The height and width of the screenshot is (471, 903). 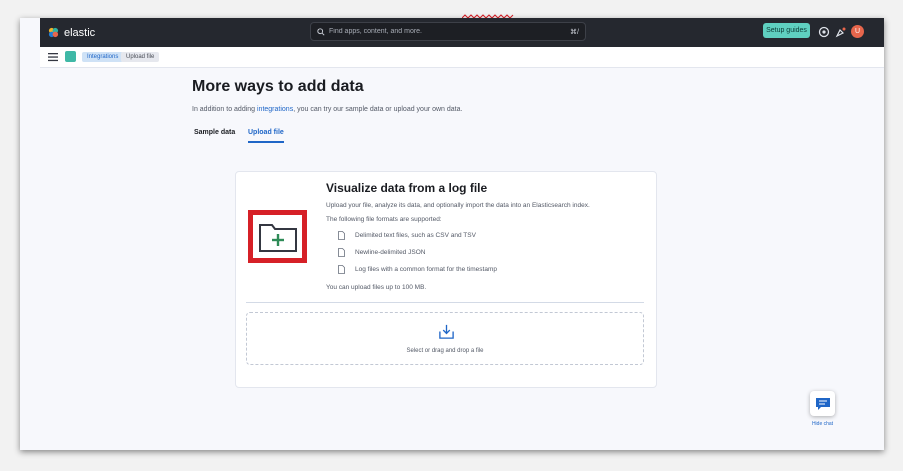 I want to click on elastic-logo: elastic, so click(x=71, y=33).